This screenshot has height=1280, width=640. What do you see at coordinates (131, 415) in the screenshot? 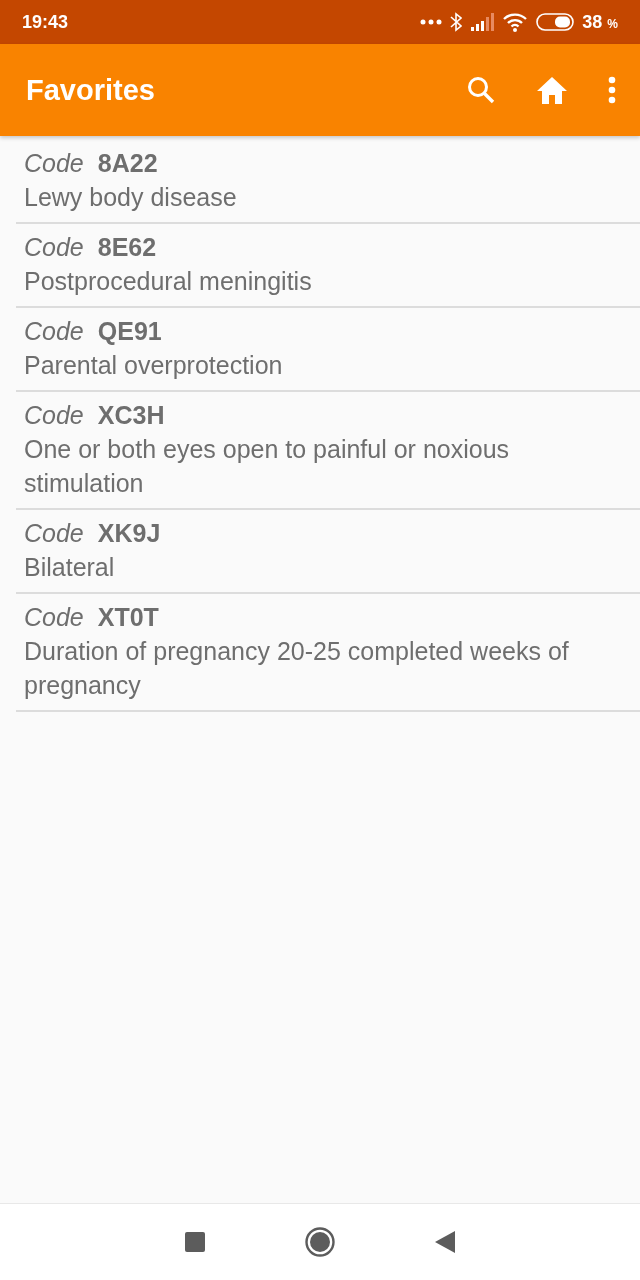
I see `code-value: XC3H` at bounding box center [131, 415].